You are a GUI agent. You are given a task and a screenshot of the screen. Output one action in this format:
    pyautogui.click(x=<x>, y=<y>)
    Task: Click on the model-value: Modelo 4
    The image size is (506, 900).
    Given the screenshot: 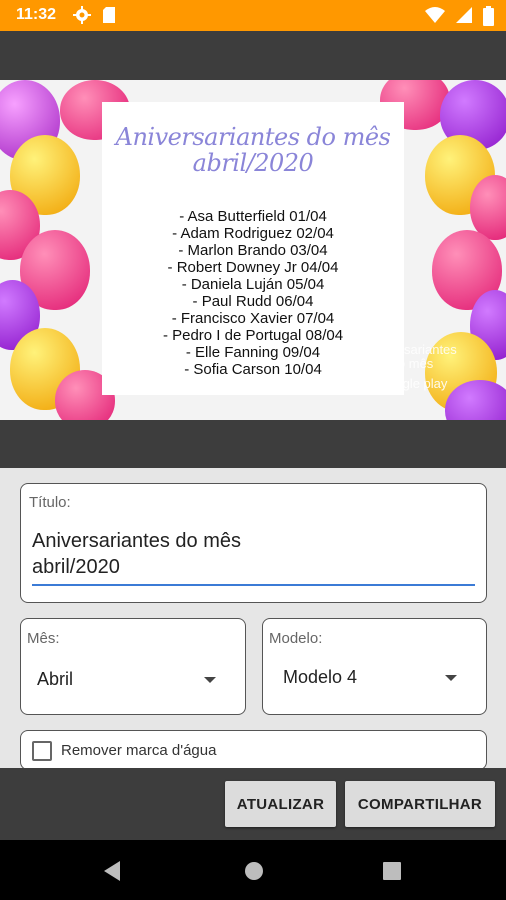 What is the action you would take?
    pyautogui.click(x=320, y=677)
    